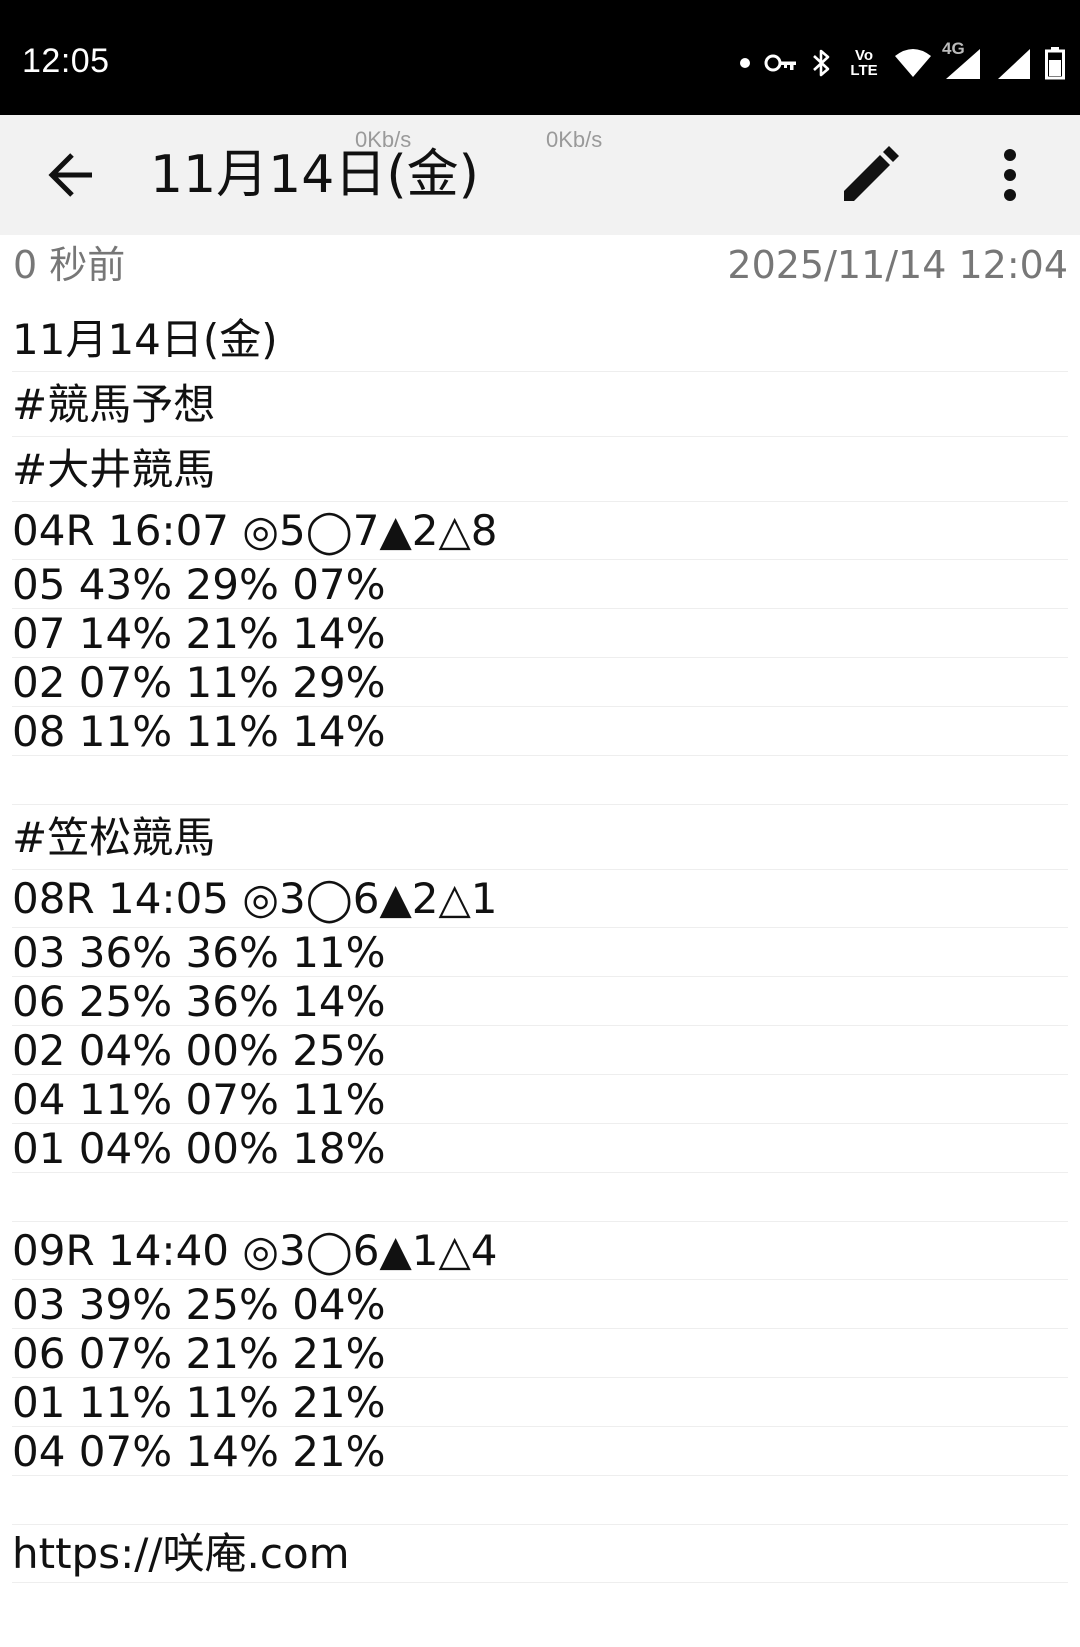 The image size is (1080, 1647). What do you see at coordinates (540, 899) in the screenshot?
I see `note-race-line: 08R 14:05 ◎3◯6▲2△1` at bounding box center [540, 899].